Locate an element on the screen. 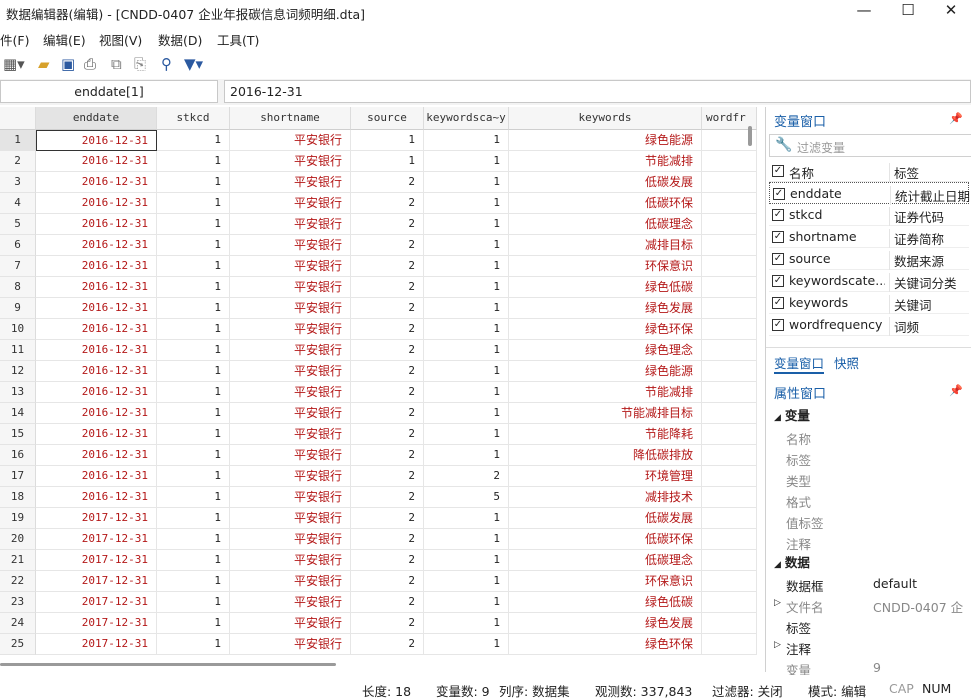 The image size is (971, 700). variable-item: ✓ enddate 统计截止日期 is located at coordinates (869, 193).